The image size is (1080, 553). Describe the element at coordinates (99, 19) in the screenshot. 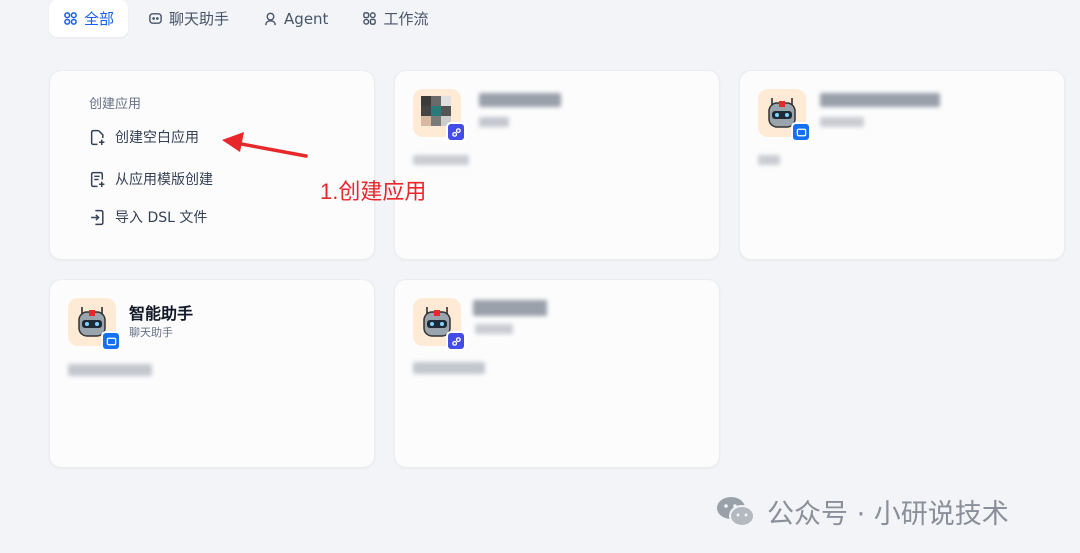

I see `tab-all-label: 全部` at that location.